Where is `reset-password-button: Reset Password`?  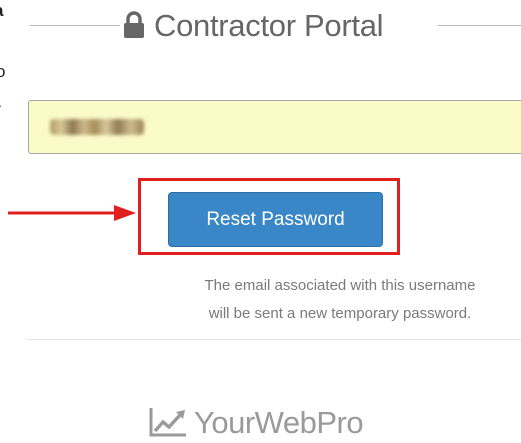
reset-password-button: Reset Password is located at coordinates (275, 219).